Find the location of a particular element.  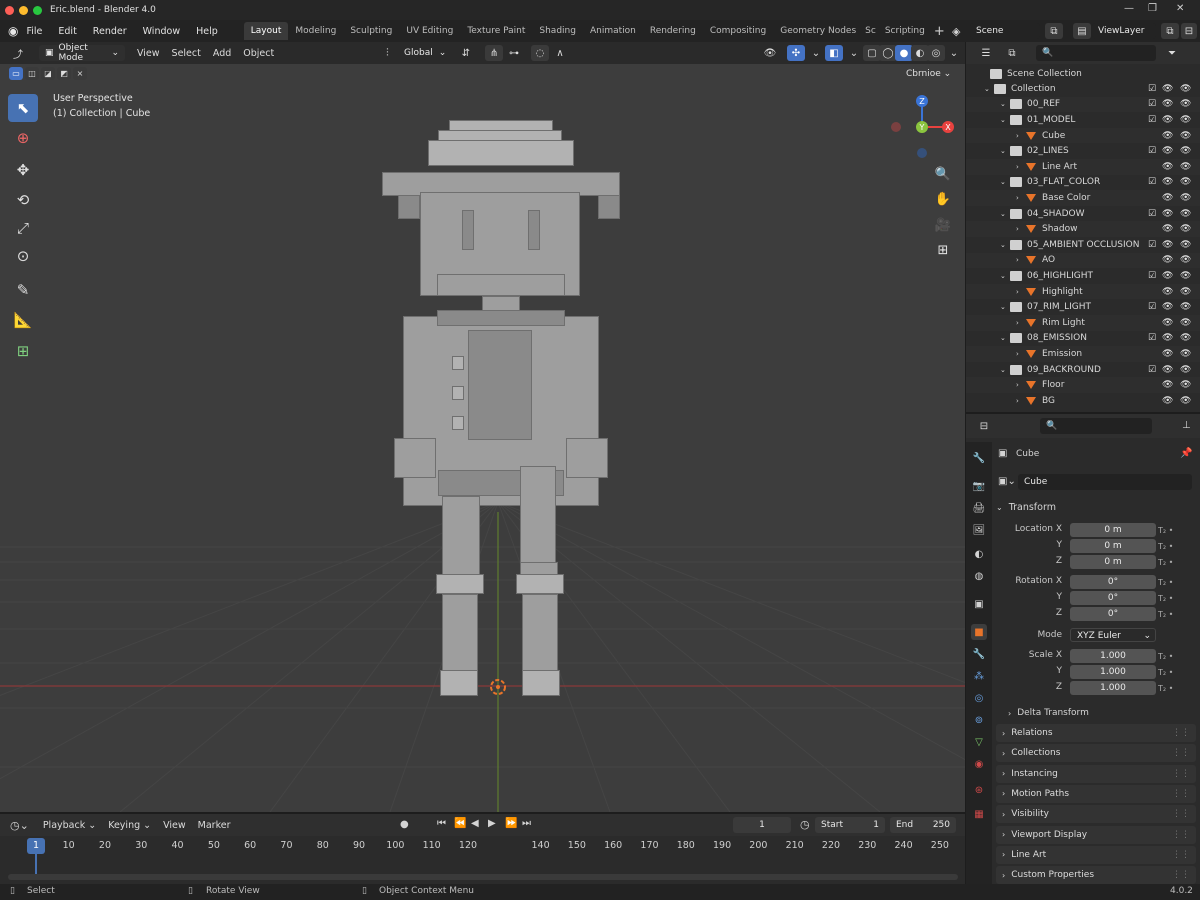

panel-collections: › Collections ⋮⋮ is located at coordinates (1096, 753).